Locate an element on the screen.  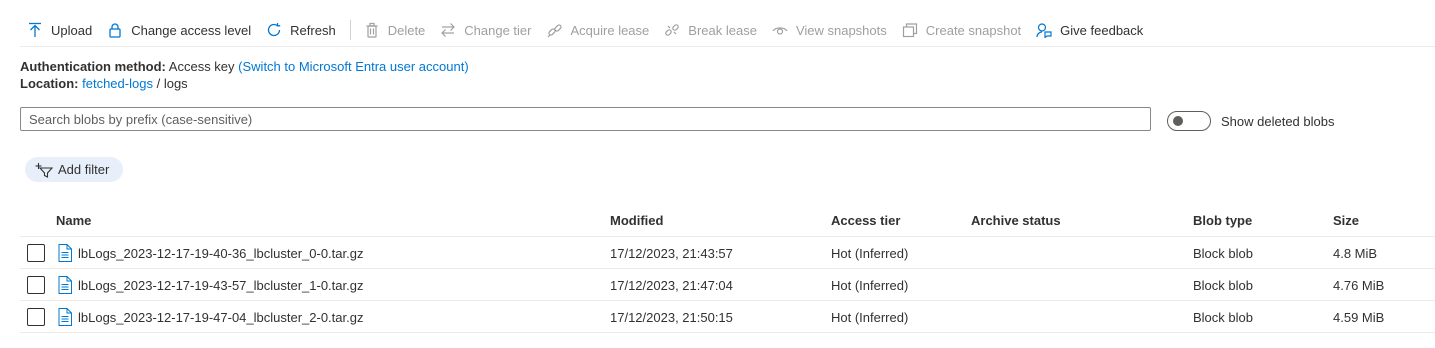
give-feedback-label: Give feedback is located at coordinates (1102, 30).